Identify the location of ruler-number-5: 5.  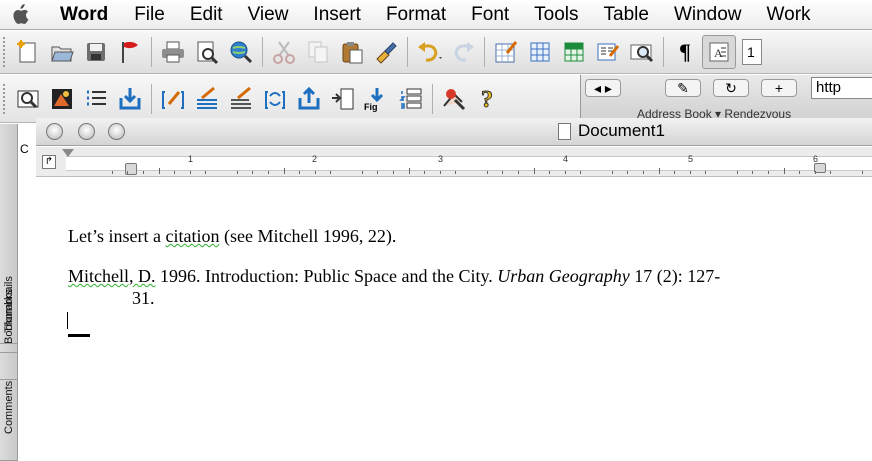
(691, 159).